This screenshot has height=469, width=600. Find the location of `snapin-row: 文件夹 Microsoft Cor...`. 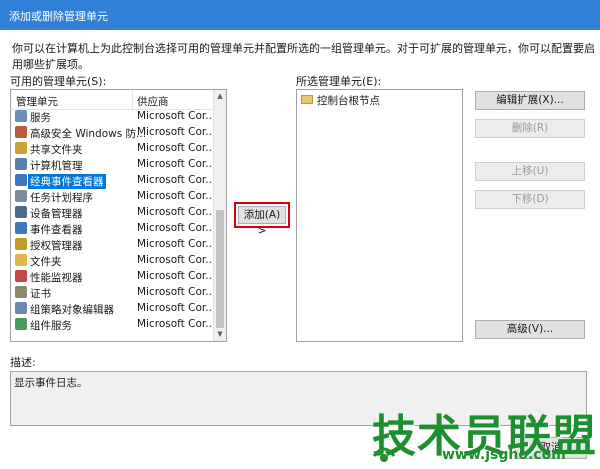

snapin-row: 文件夹 Microsoft Cor... is located at coordinates (112, 261).